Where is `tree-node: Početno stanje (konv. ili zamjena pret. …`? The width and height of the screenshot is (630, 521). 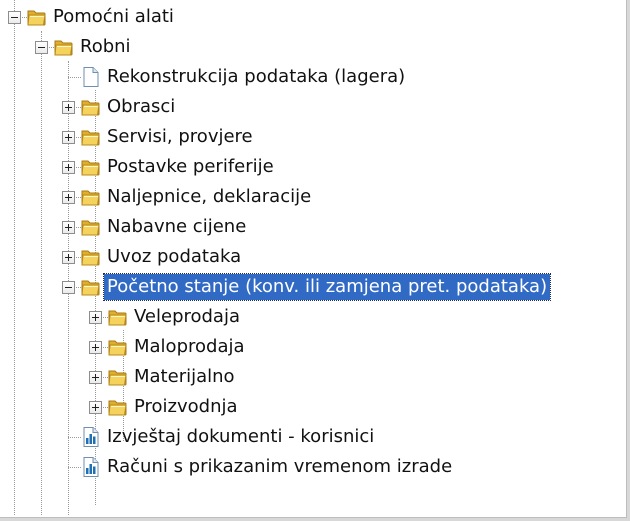 tree-node: Početno stanje (konv. ili zamjena pret. … is located at coordinates (310, 287).